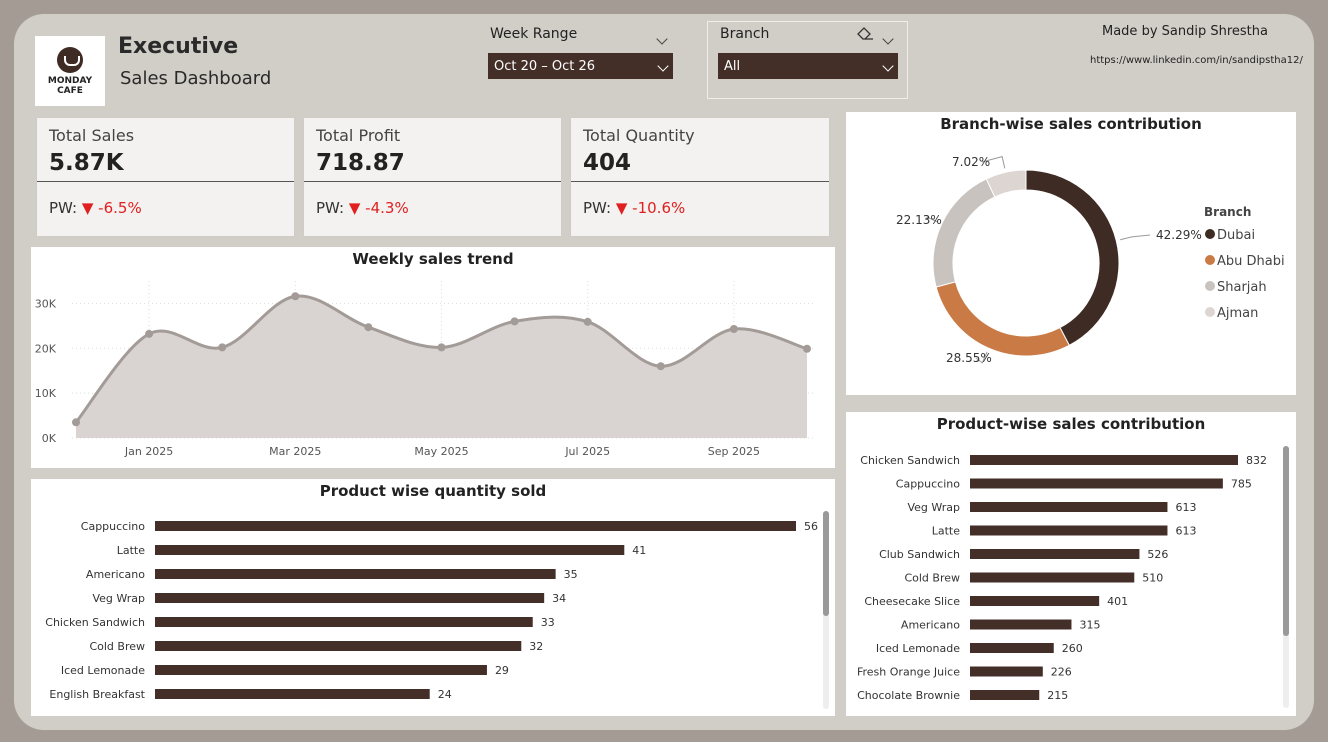 The width and height of the screenshot is (1328, 742). I want to click on bar-value: 24, so click(445, 694).